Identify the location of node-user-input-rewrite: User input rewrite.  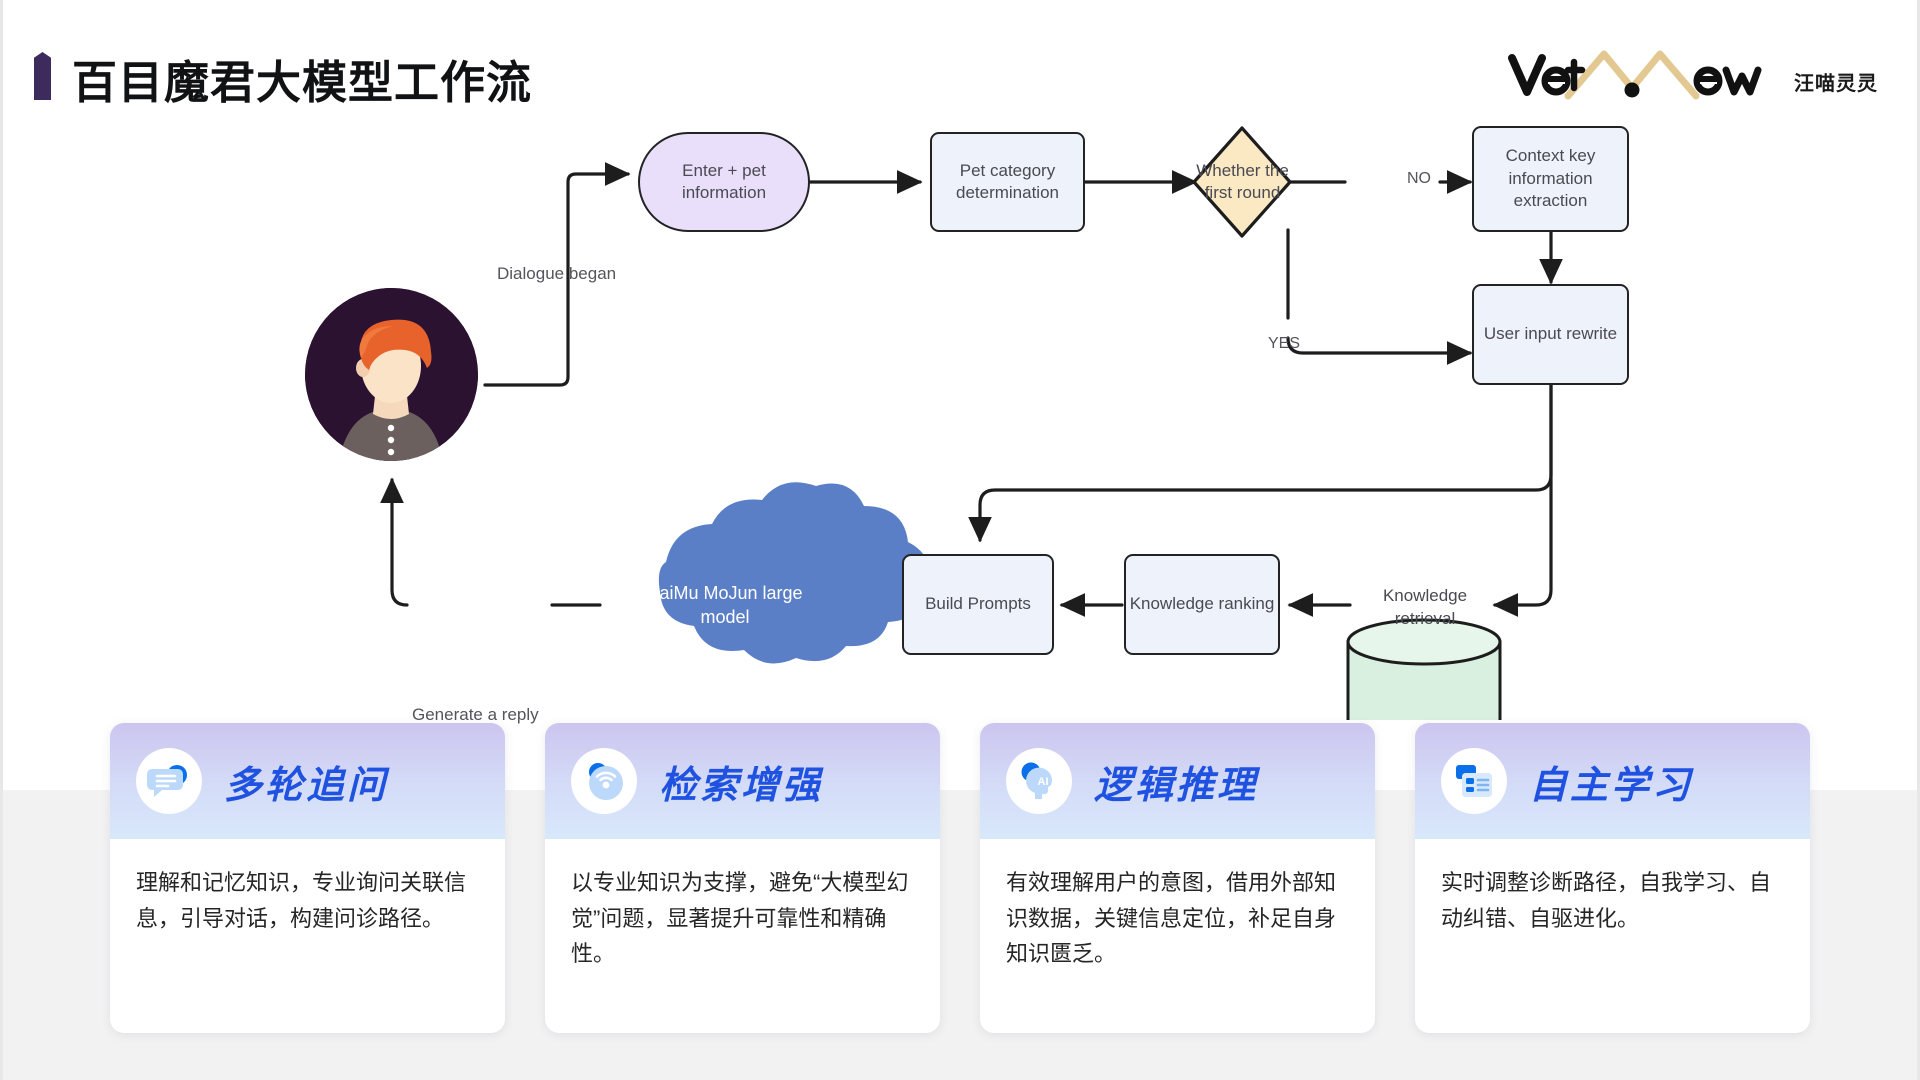
(1550, 334).